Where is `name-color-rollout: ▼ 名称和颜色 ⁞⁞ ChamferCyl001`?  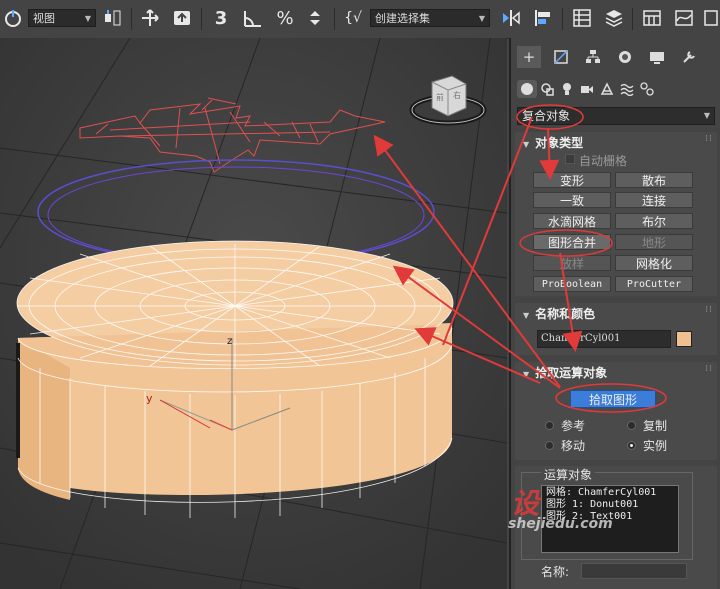
name-color-rollout: ▼ 名称和颜色 ⁞⁞ ChamferCyl001 is located at coordinates (616, 329).